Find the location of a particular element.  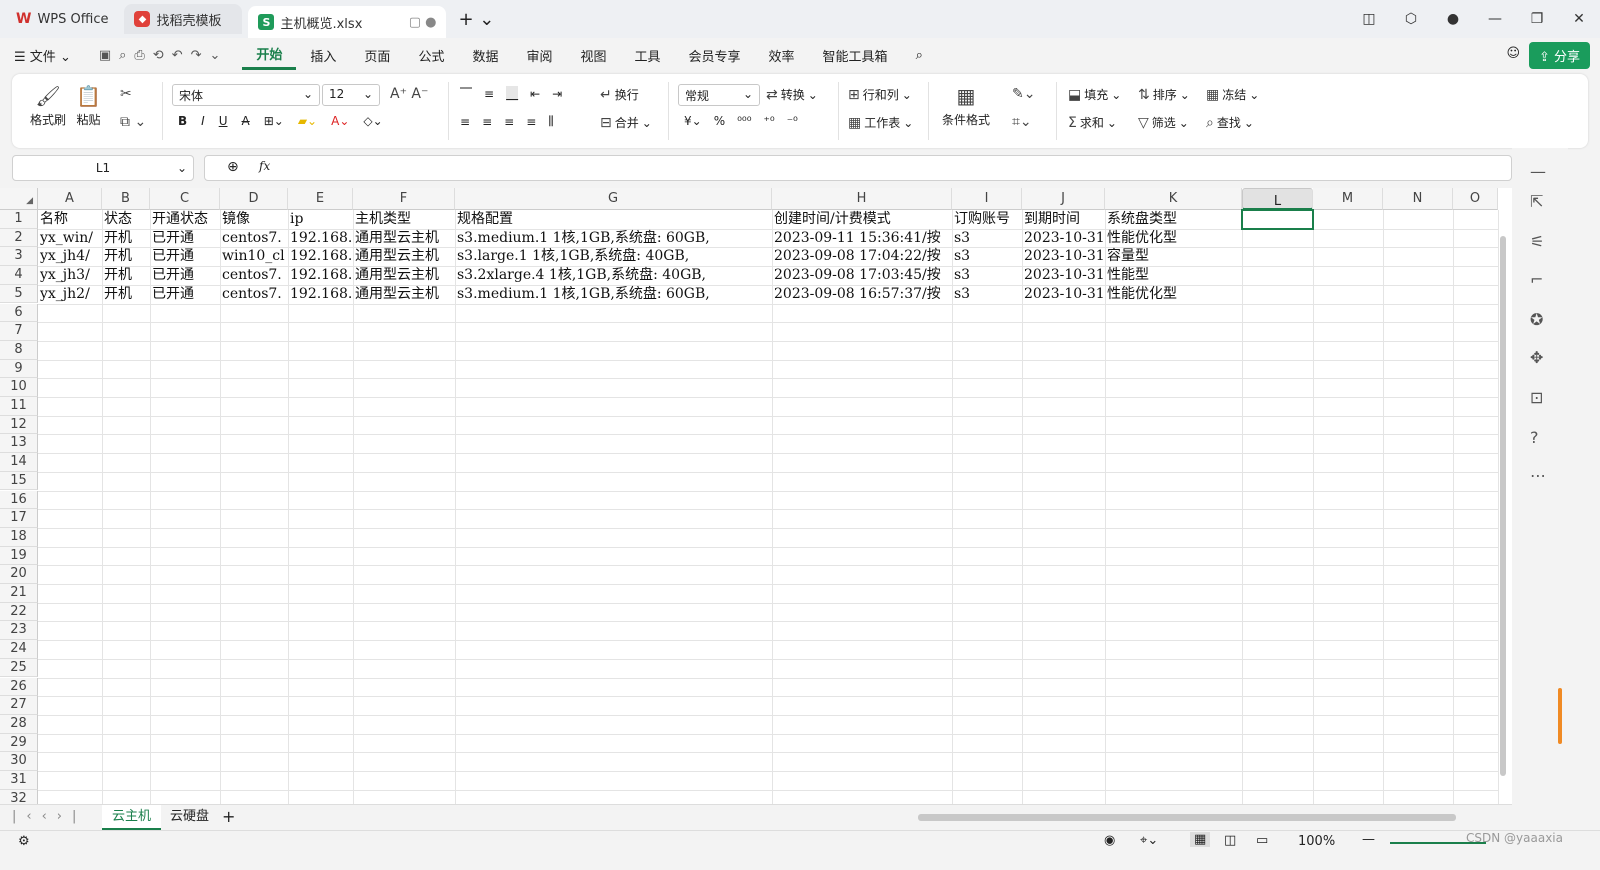

cell-K3: 容量型 is located at coordinates (1173, 256).